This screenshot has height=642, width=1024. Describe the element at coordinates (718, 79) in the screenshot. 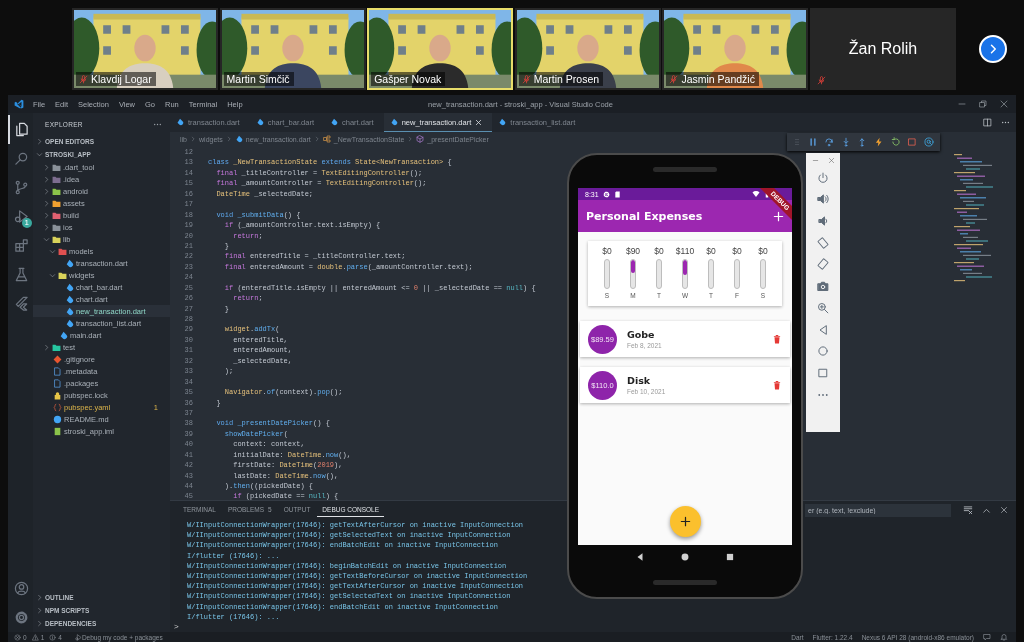

I see `participant-name: Jasmin Pandžić` at that location.